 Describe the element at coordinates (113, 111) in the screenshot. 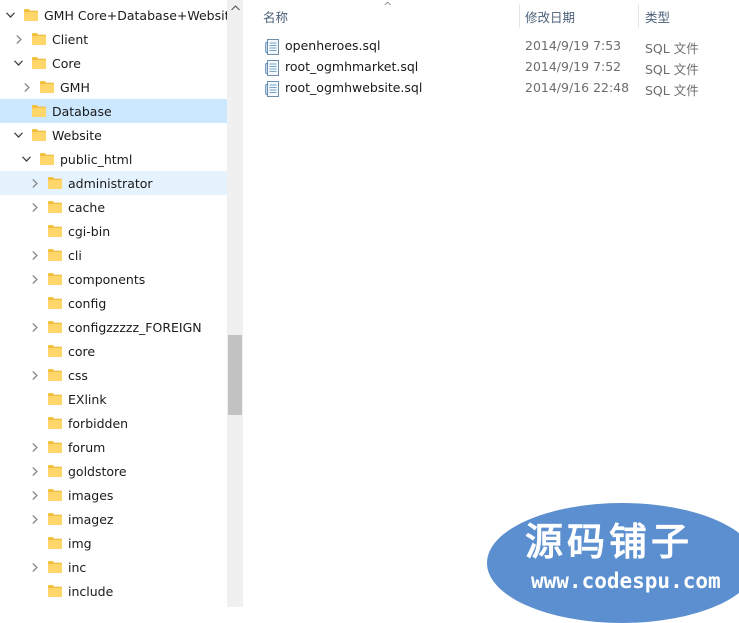

I see `tree-item-database: Database` at that location.